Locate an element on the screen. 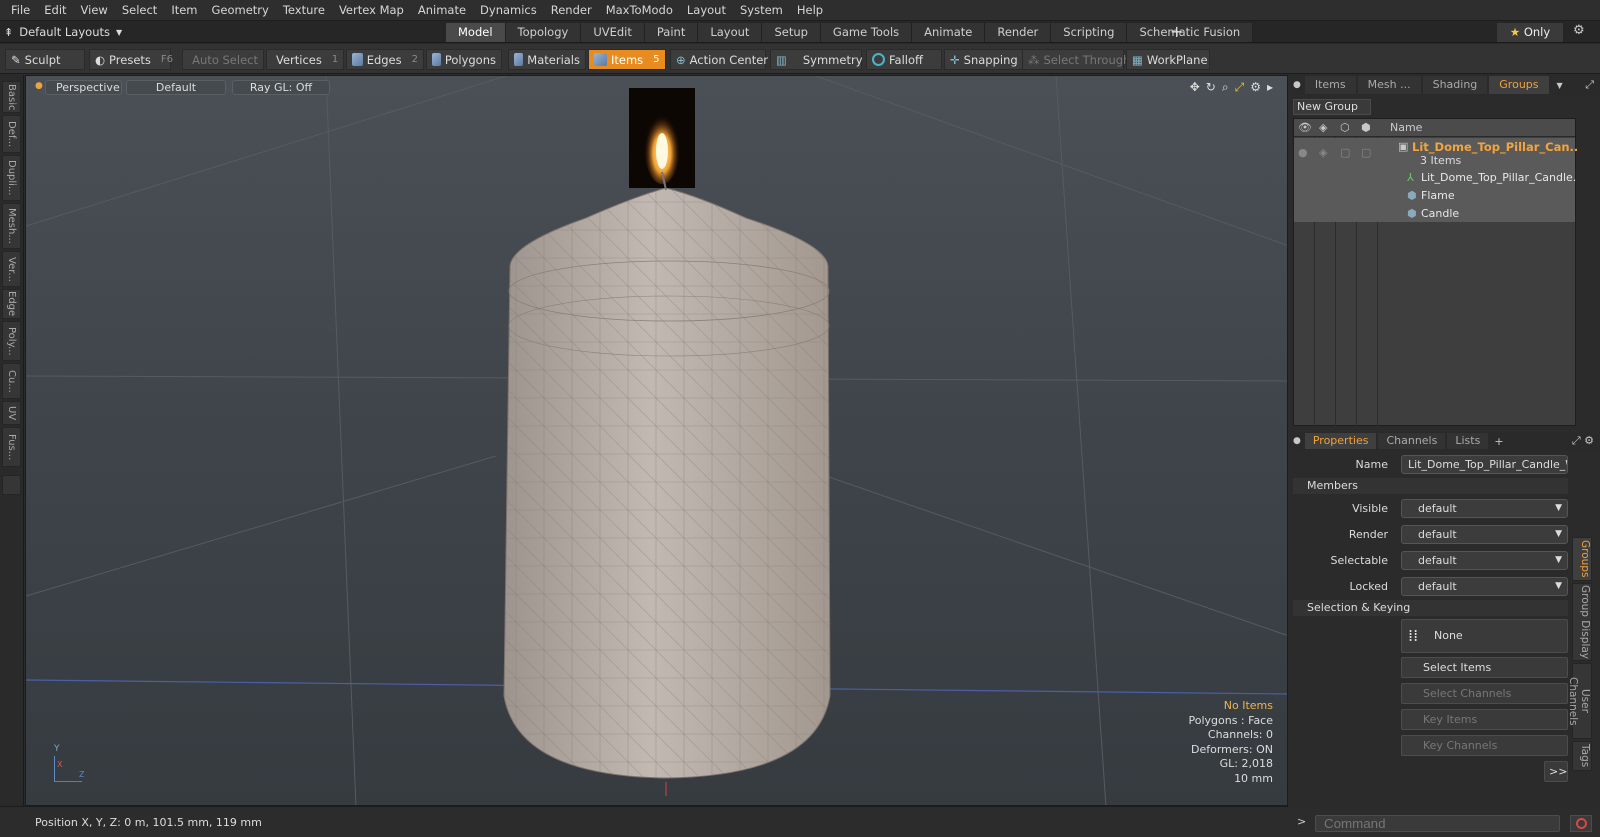 This screenshot has width=1600, height=837. menu-vertex-map: Vertex Map is located at coordinates (371, 10).